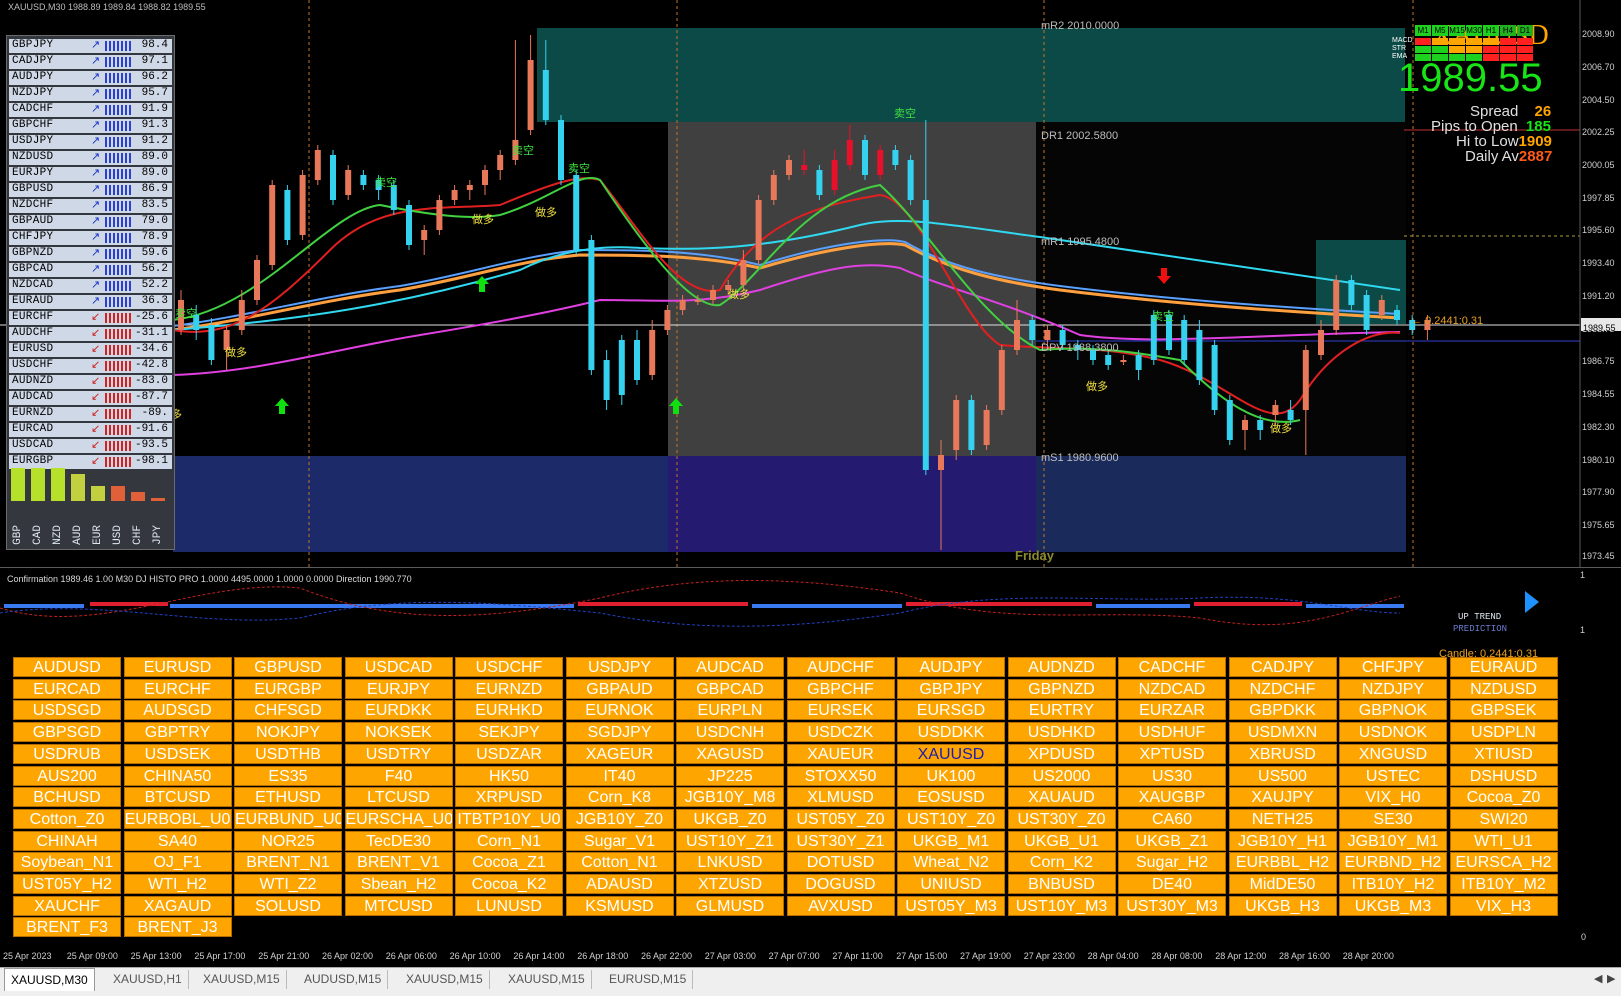 The image size is (1621, 996). Describe the element at coordinates (148, 979) in the screenshot. I see `chart-tab: XAUUSD,H1` at that location.